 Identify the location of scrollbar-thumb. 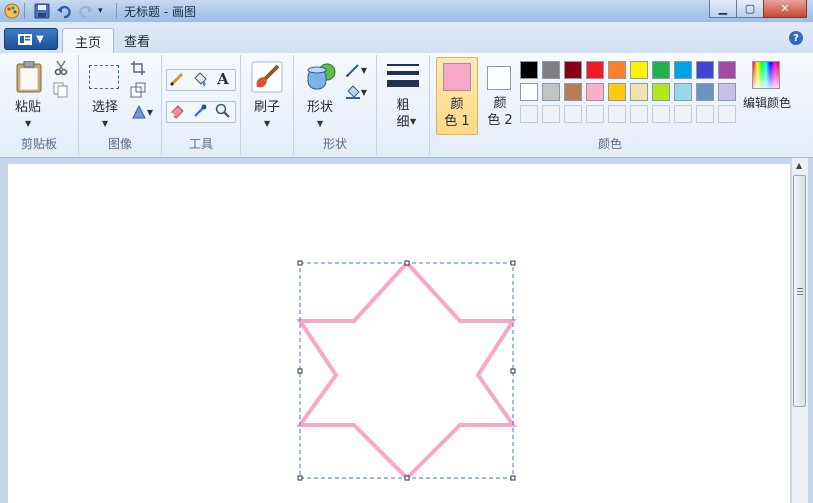
(799, 291).